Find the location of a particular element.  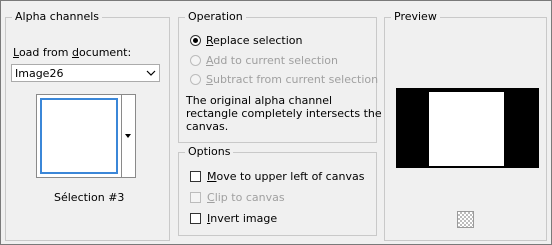

move-to-upper-left-label: Move to upper left of canvas is located at coordinates (285, 176).